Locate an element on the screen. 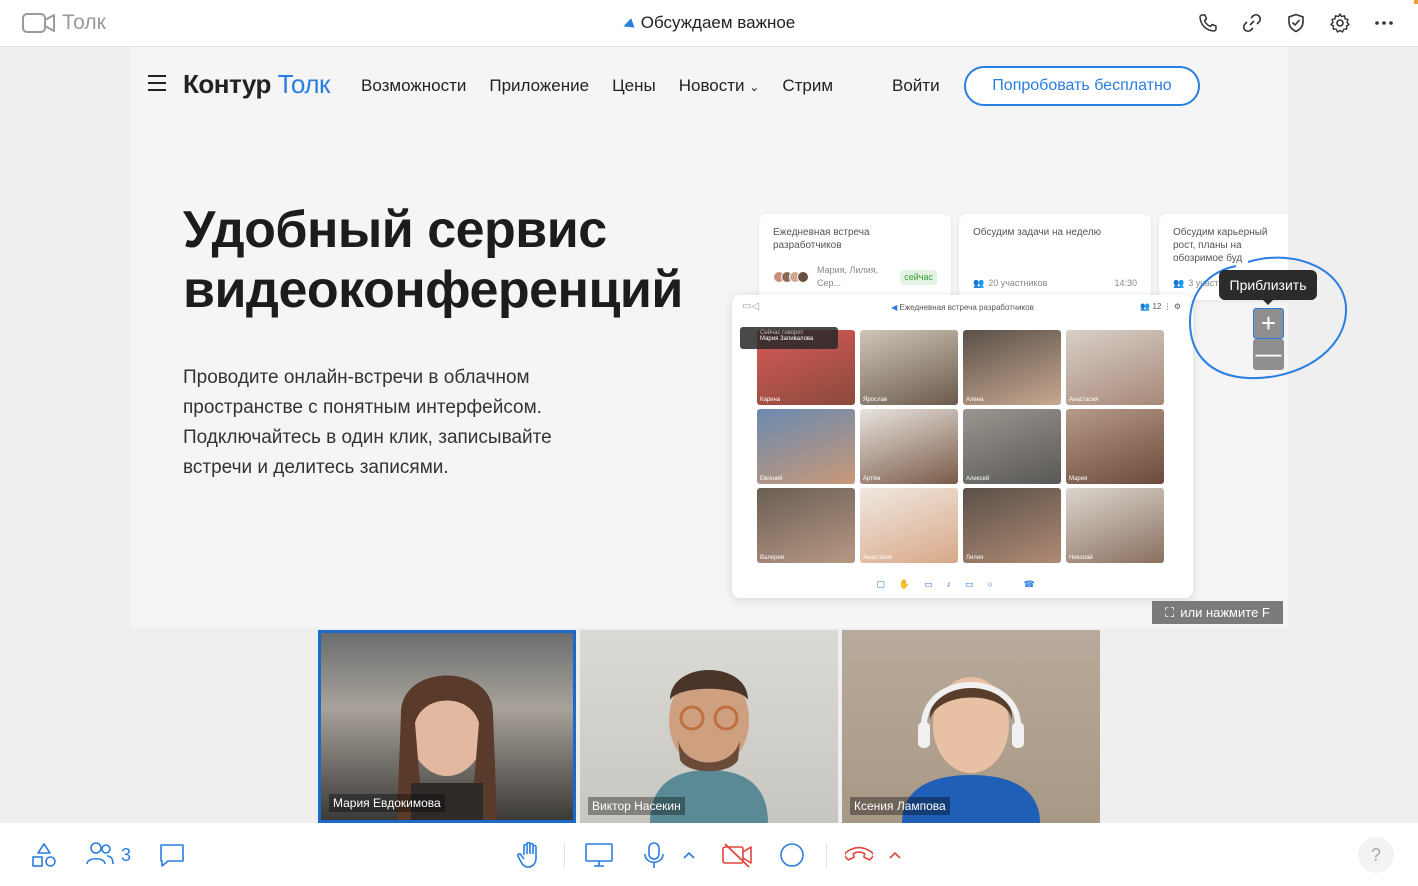 The width and height of the screenshot is (1418, 886). participants-count: 3 is located at coordinates (126, 854).